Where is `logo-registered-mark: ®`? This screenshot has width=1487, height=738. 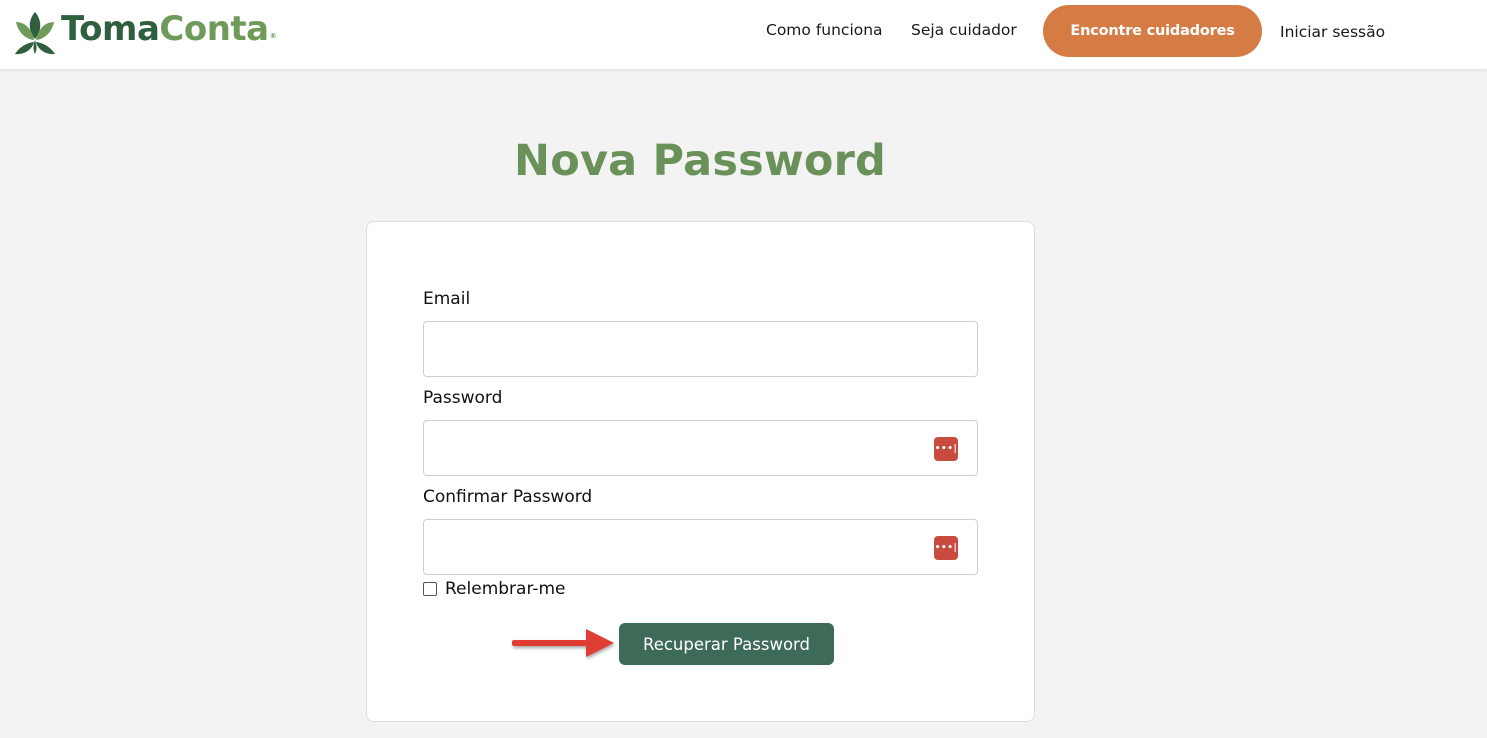
logo-registered-mark: ® is located at coordinates (273, 35).